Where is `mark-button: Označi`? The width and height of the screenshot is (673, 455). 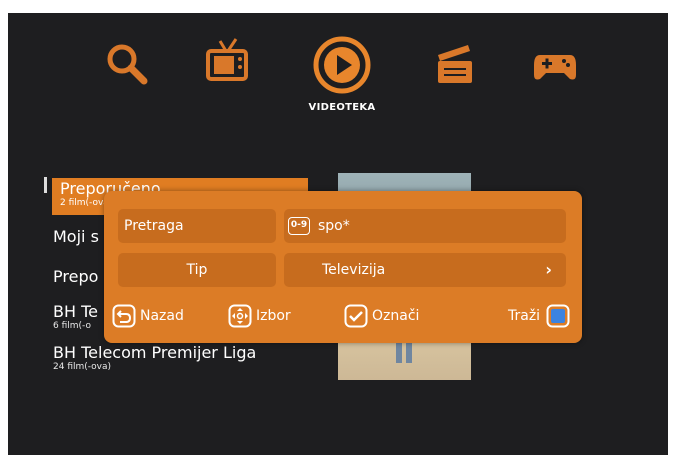 mark-button: Označi is located at coordinates (389, 316).